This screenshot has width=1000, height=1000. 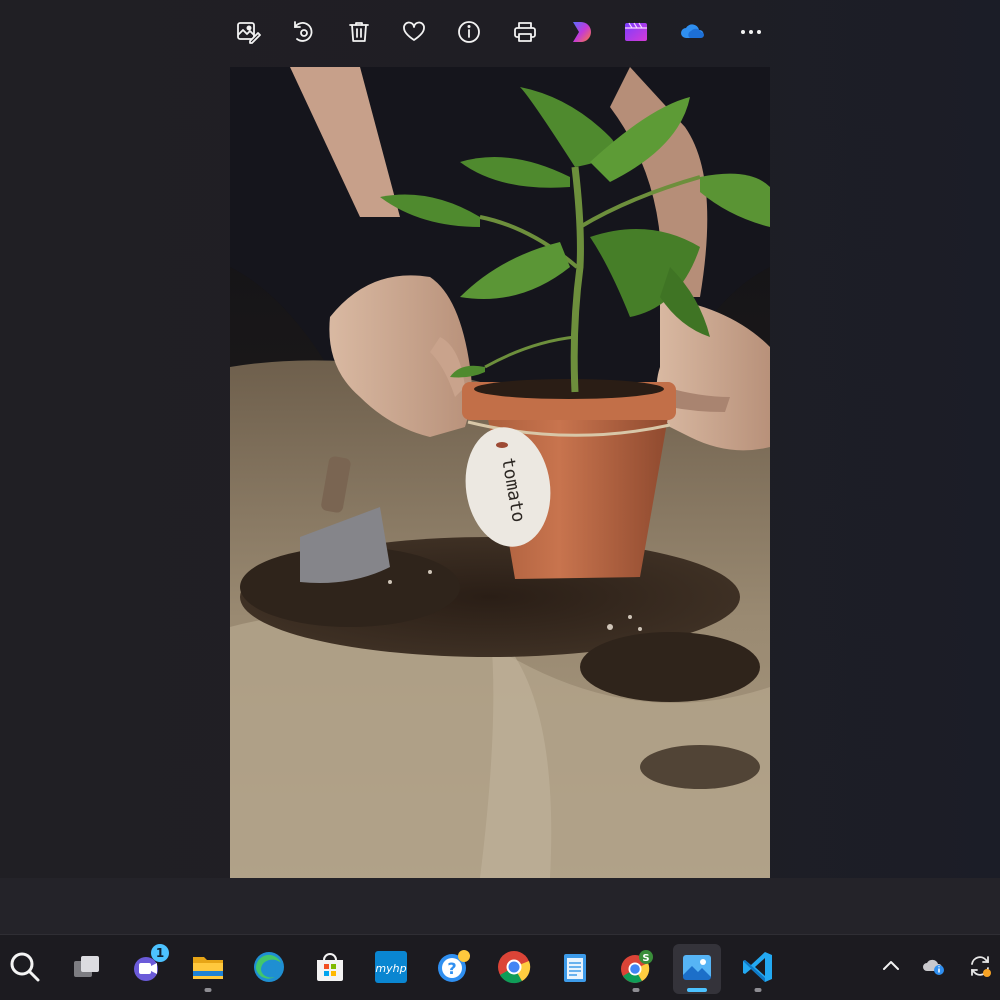 I want to click on clipchamp-icon, so click(x=636, y=34).